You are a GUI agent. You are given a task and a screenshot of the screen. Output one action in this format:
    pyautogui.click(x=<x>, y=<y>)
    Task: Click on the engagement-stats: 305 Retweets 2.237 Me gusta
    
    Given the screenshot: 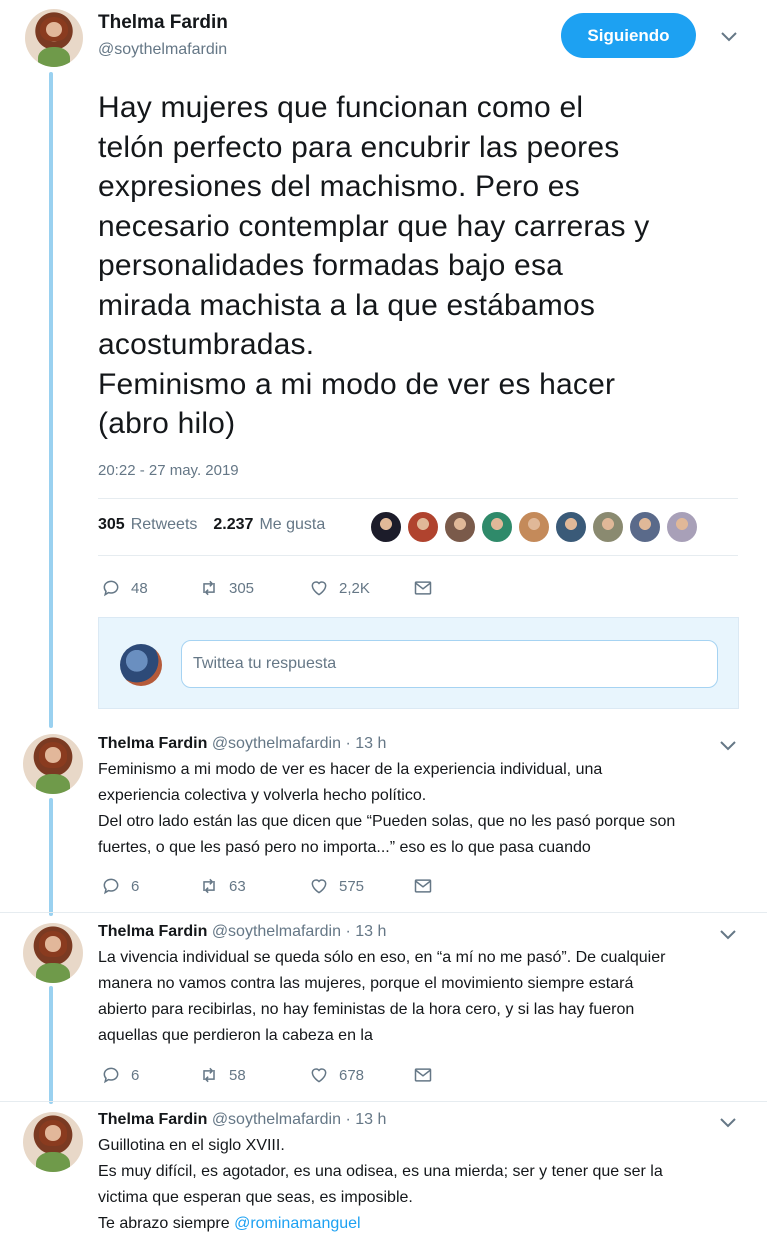 What is the action you would take?
    pyautogui.click(x=211, y=525)
    